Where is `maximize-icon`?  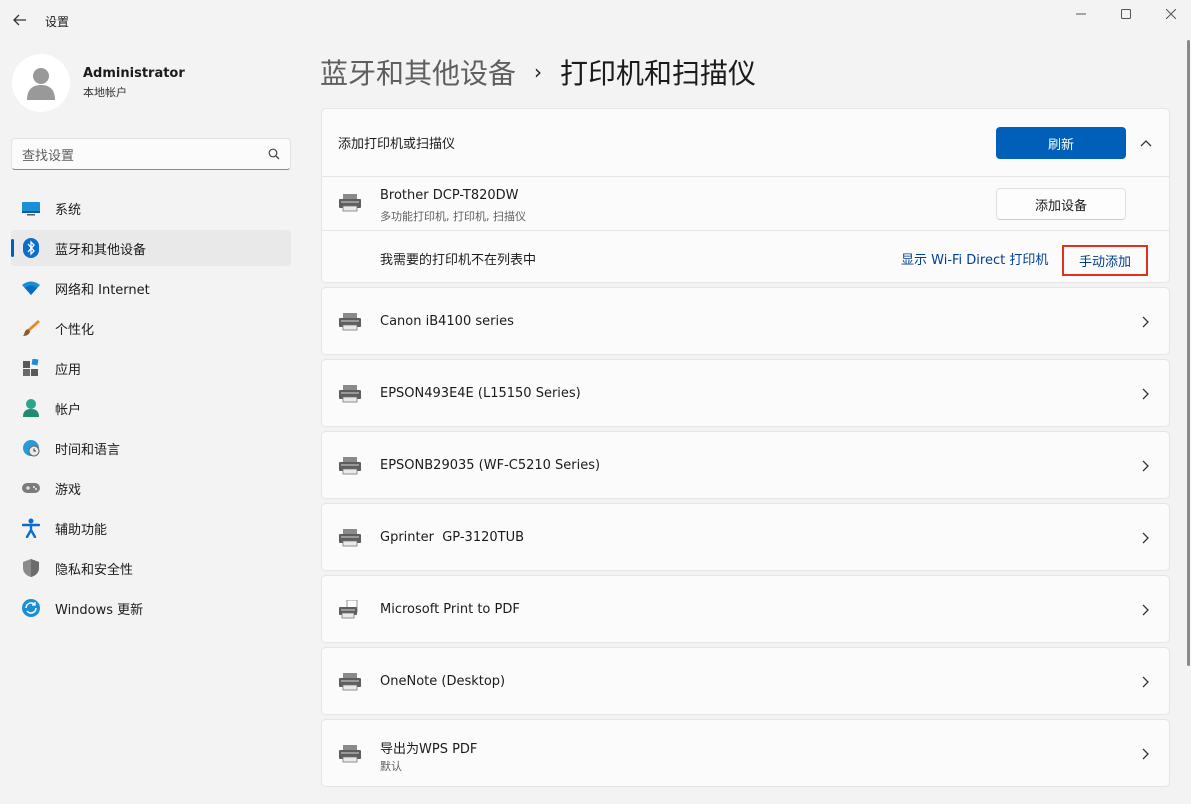 maximize-icon is located at coordinates (1126, 14).